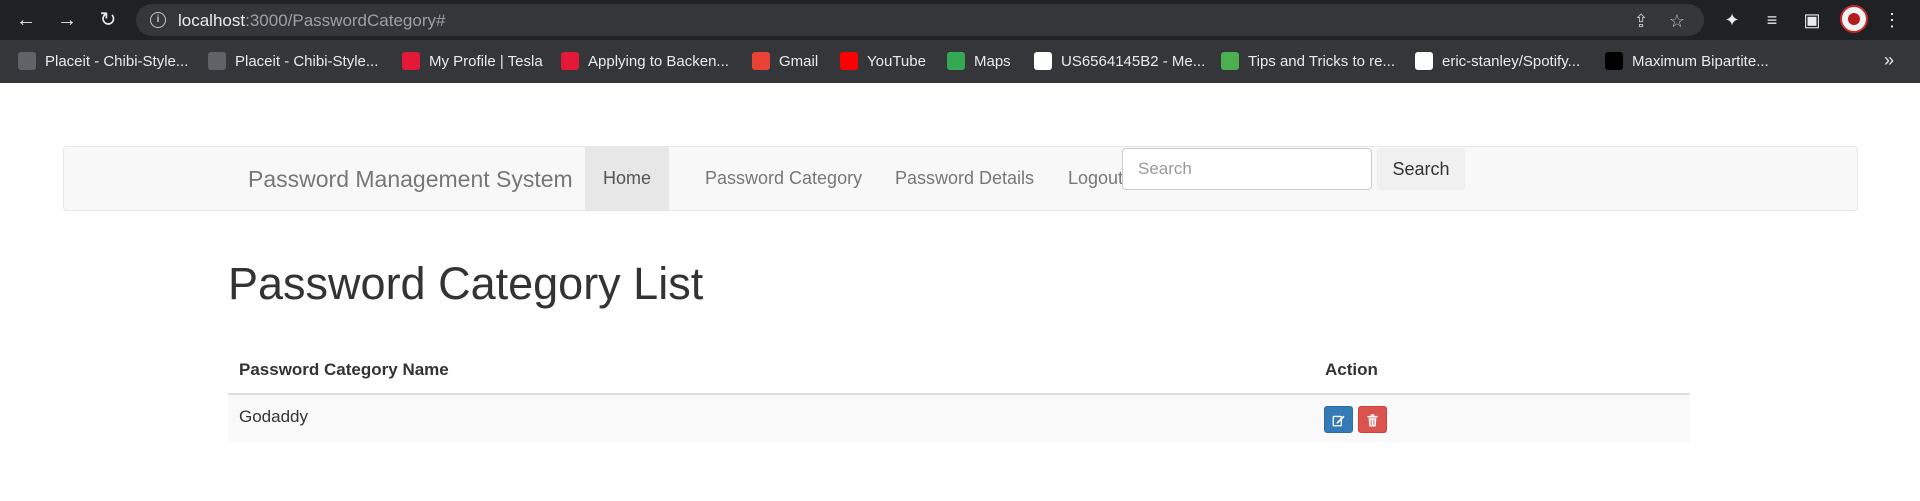 This screenshot has width=1920, height=501. What do you see at coordinates (1892, 20) in the screenshot?
I see `menu-kebab-icon: ⋮` at bounding box center [1892, 20].